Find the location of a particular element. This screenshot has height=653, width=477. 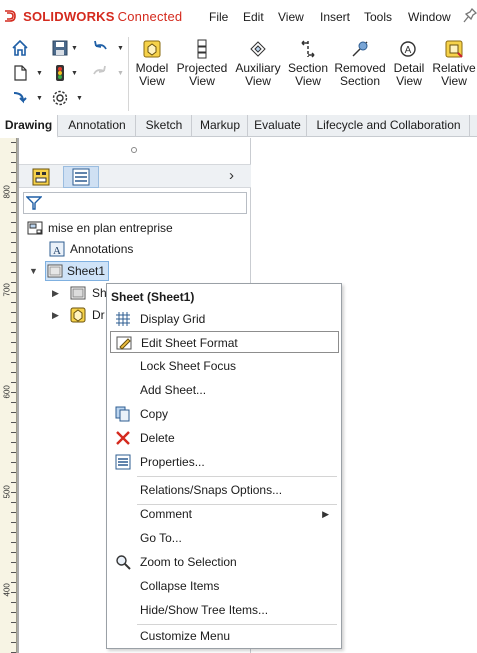

traffic-light-icon is located at coordinates (60, 73).